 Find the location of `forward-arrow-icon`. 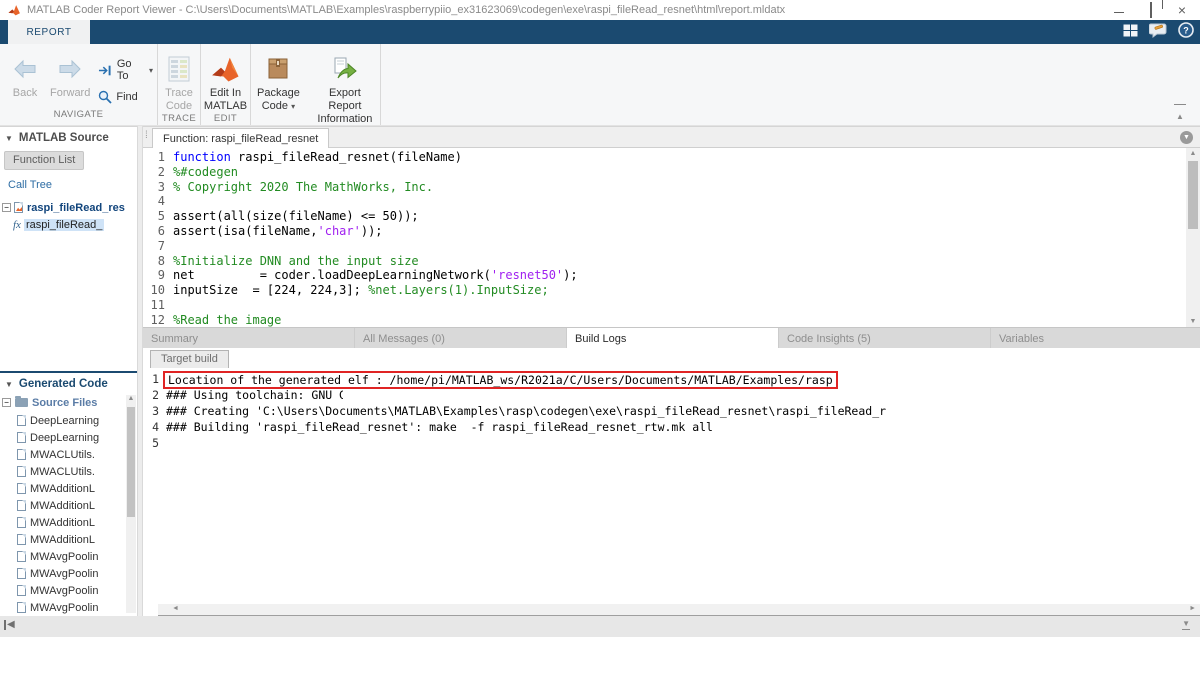

forward-arrow-icon is located at coordinates (70, 69).